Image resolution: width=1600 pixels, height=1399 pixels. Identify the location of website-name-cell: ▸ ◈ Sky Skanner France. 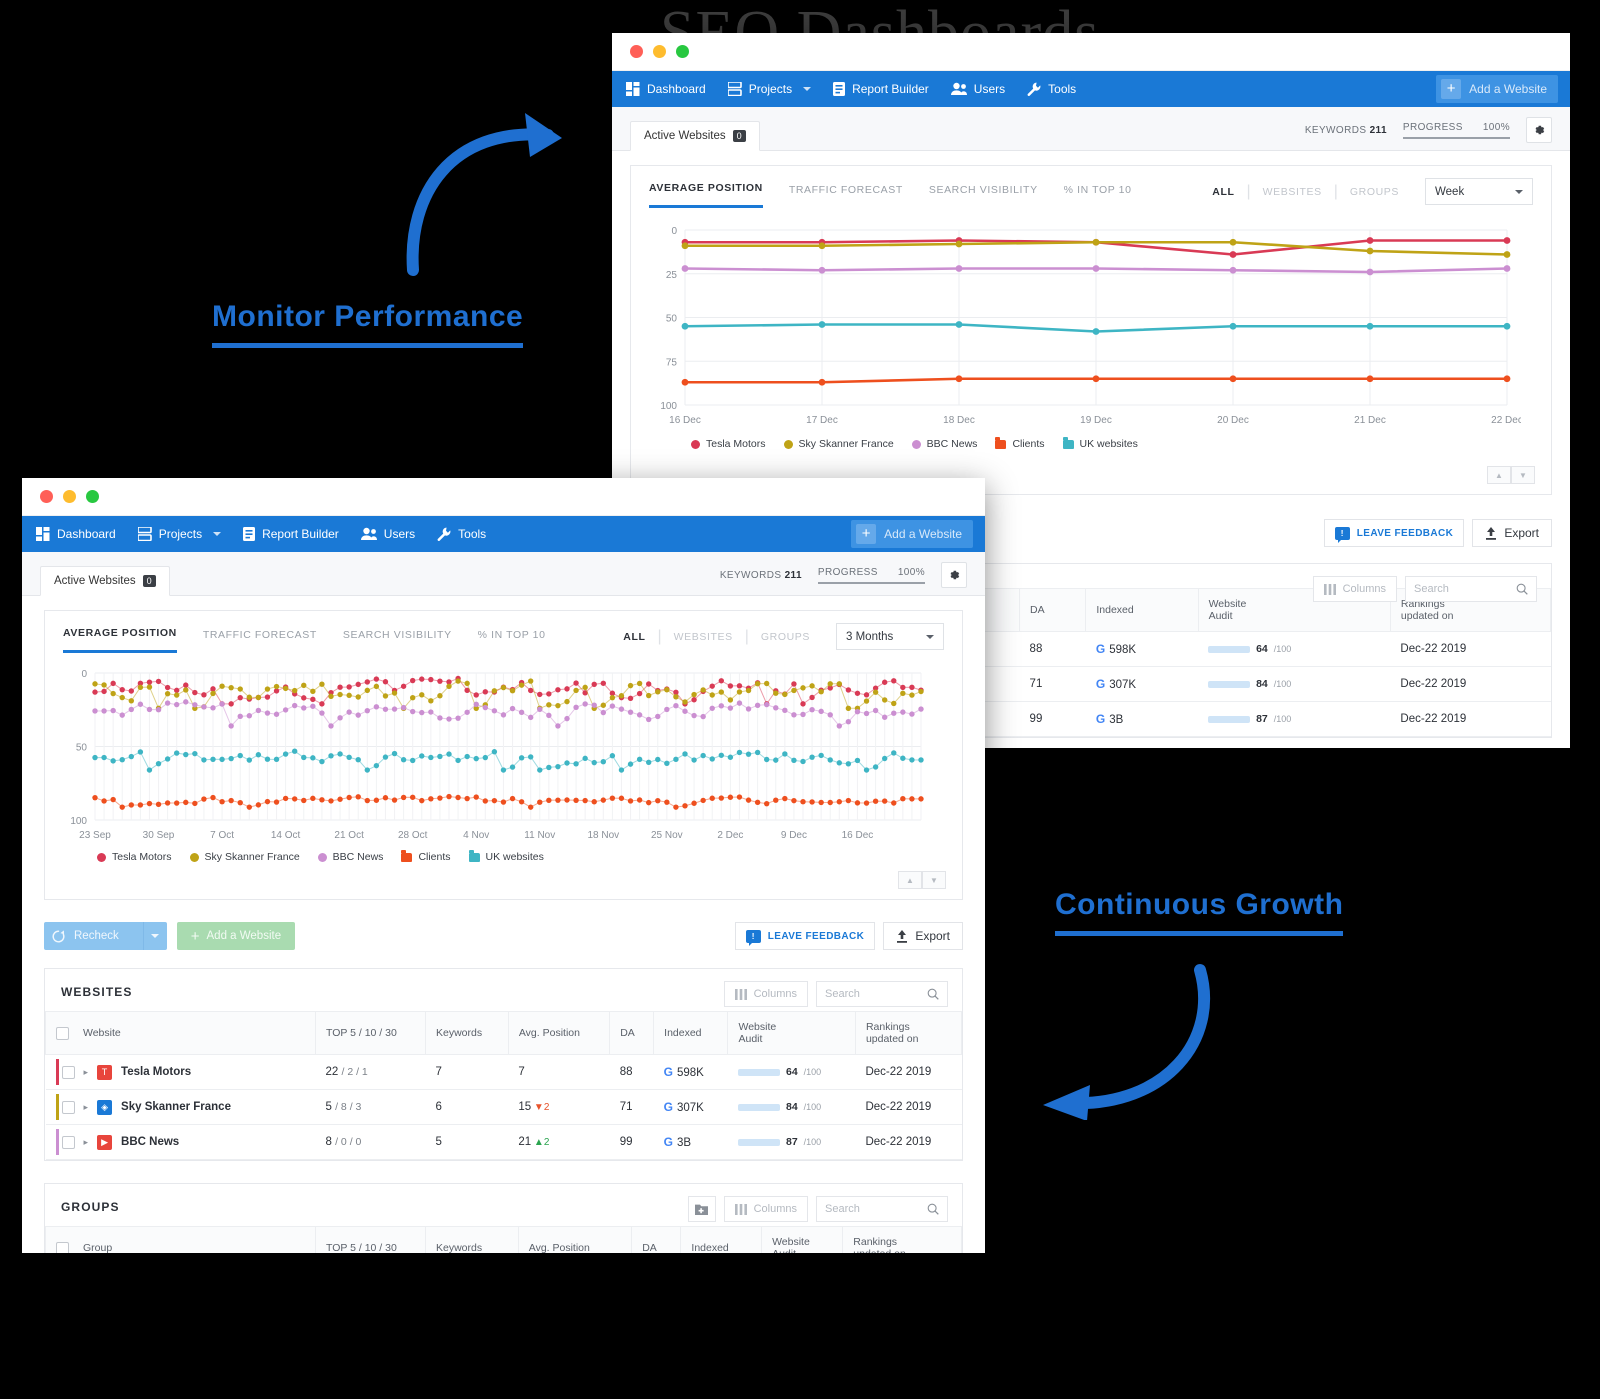
(180, 1107).